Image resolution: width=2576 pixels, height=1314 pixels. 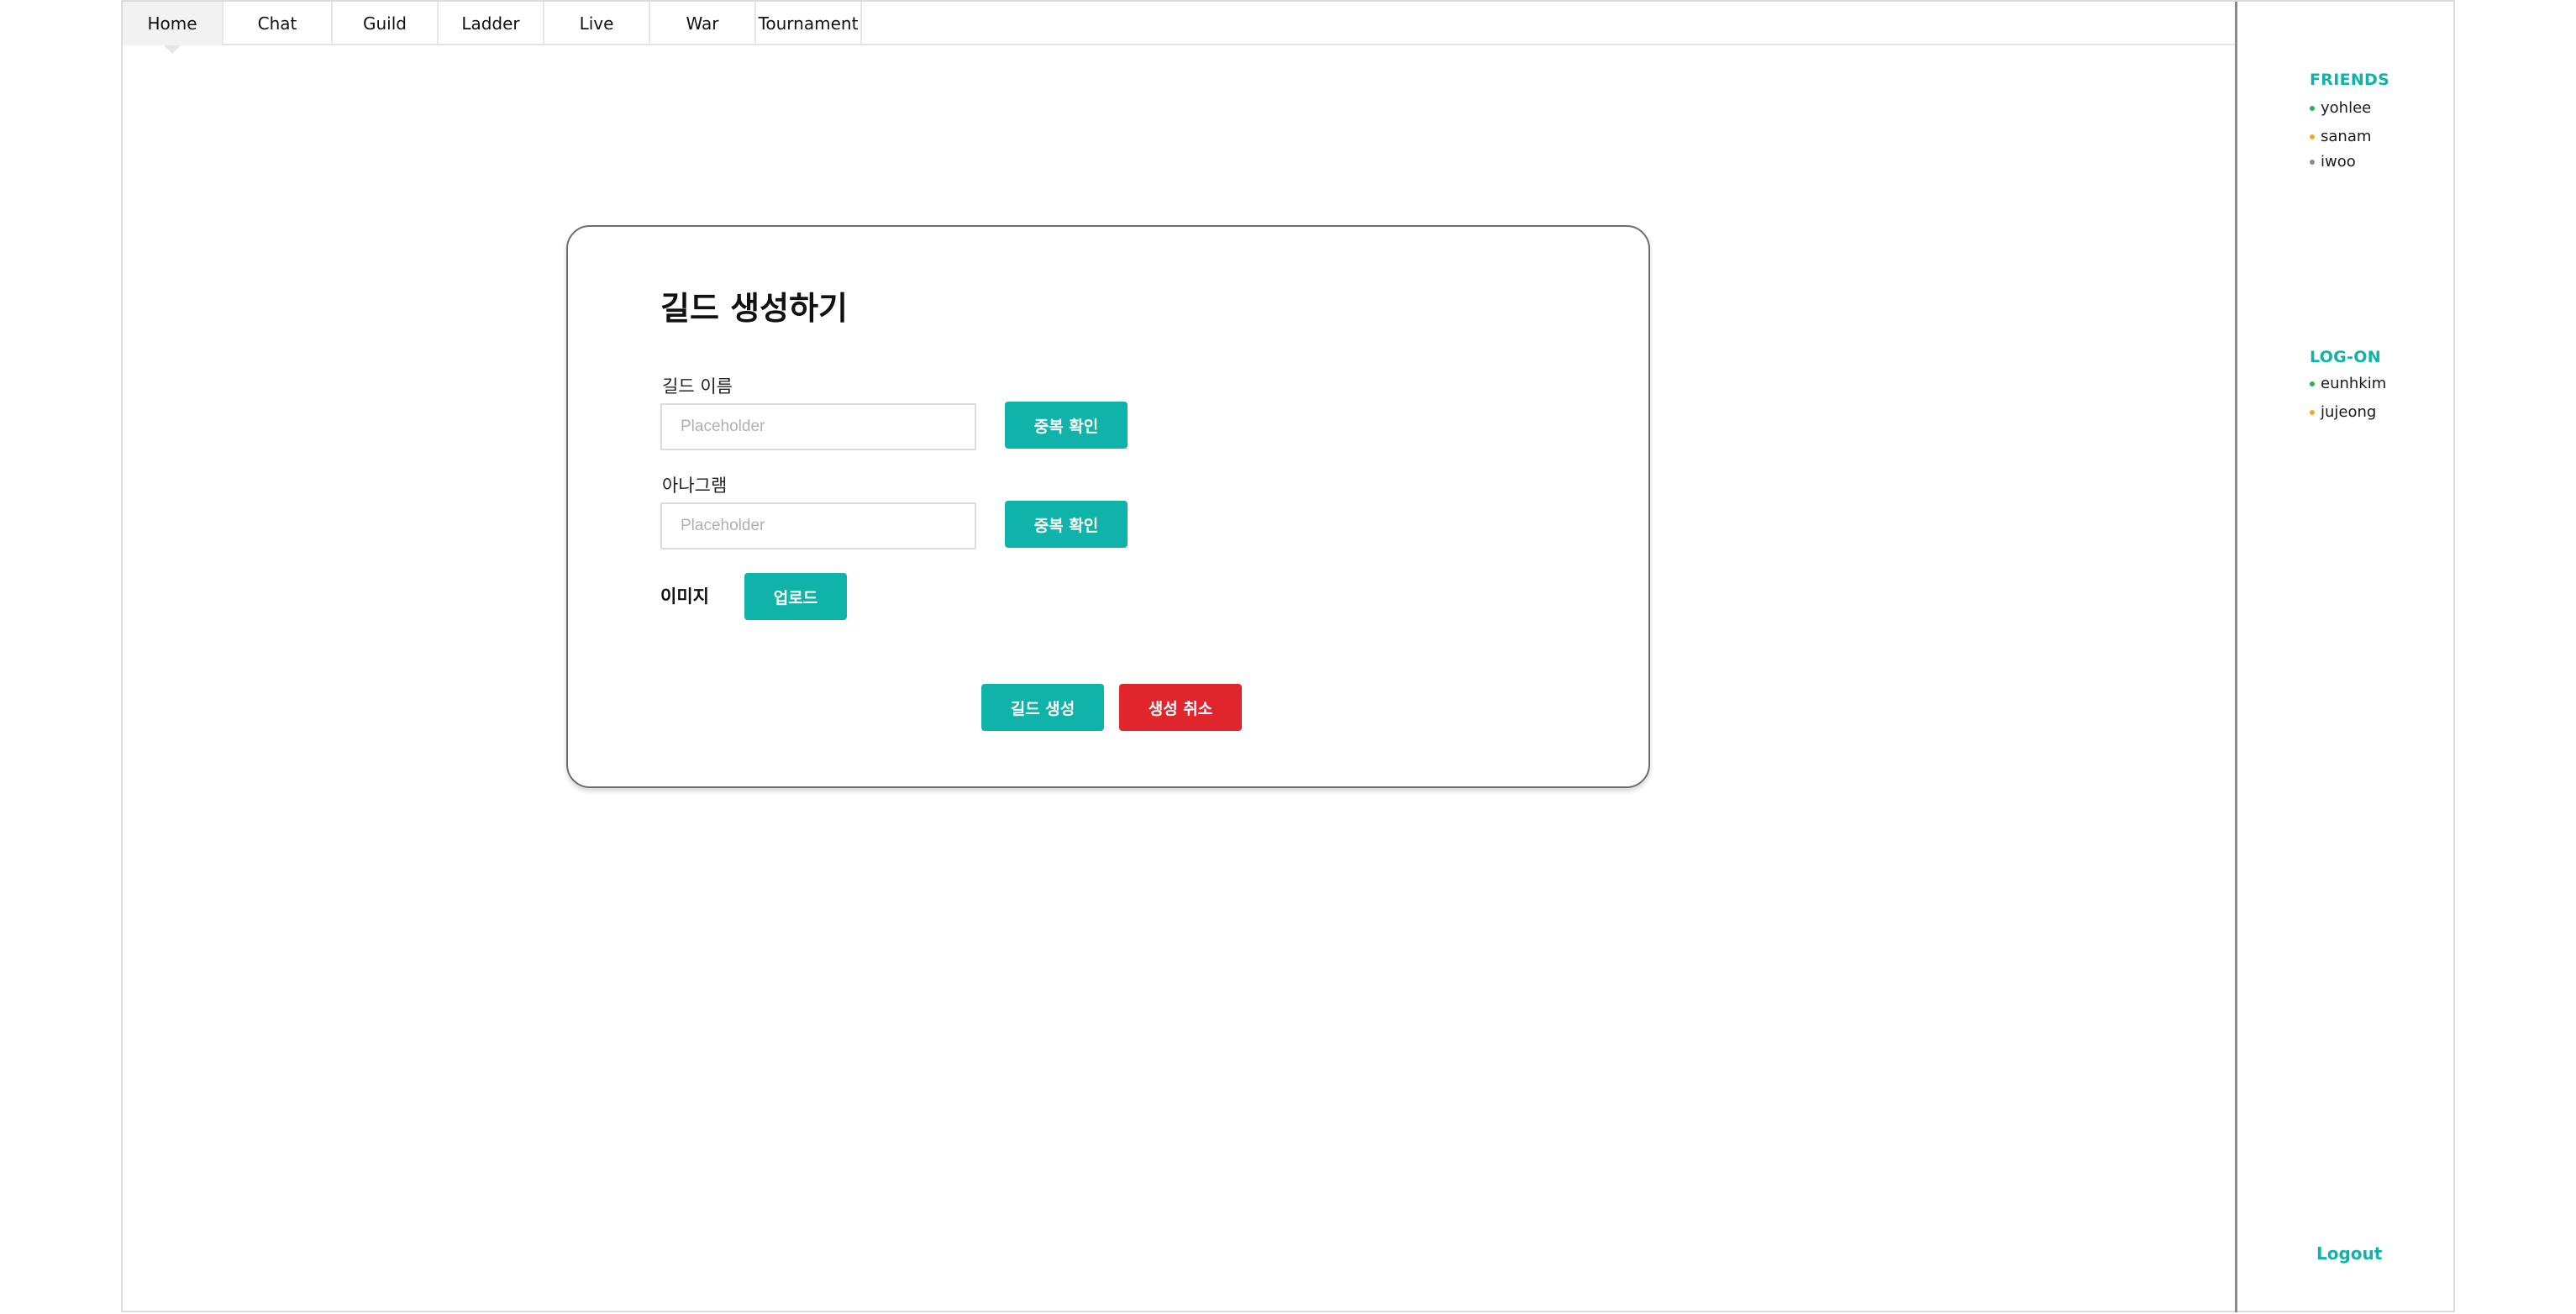 I want to click on tab-war-label: War, so click(x=702, y=23).